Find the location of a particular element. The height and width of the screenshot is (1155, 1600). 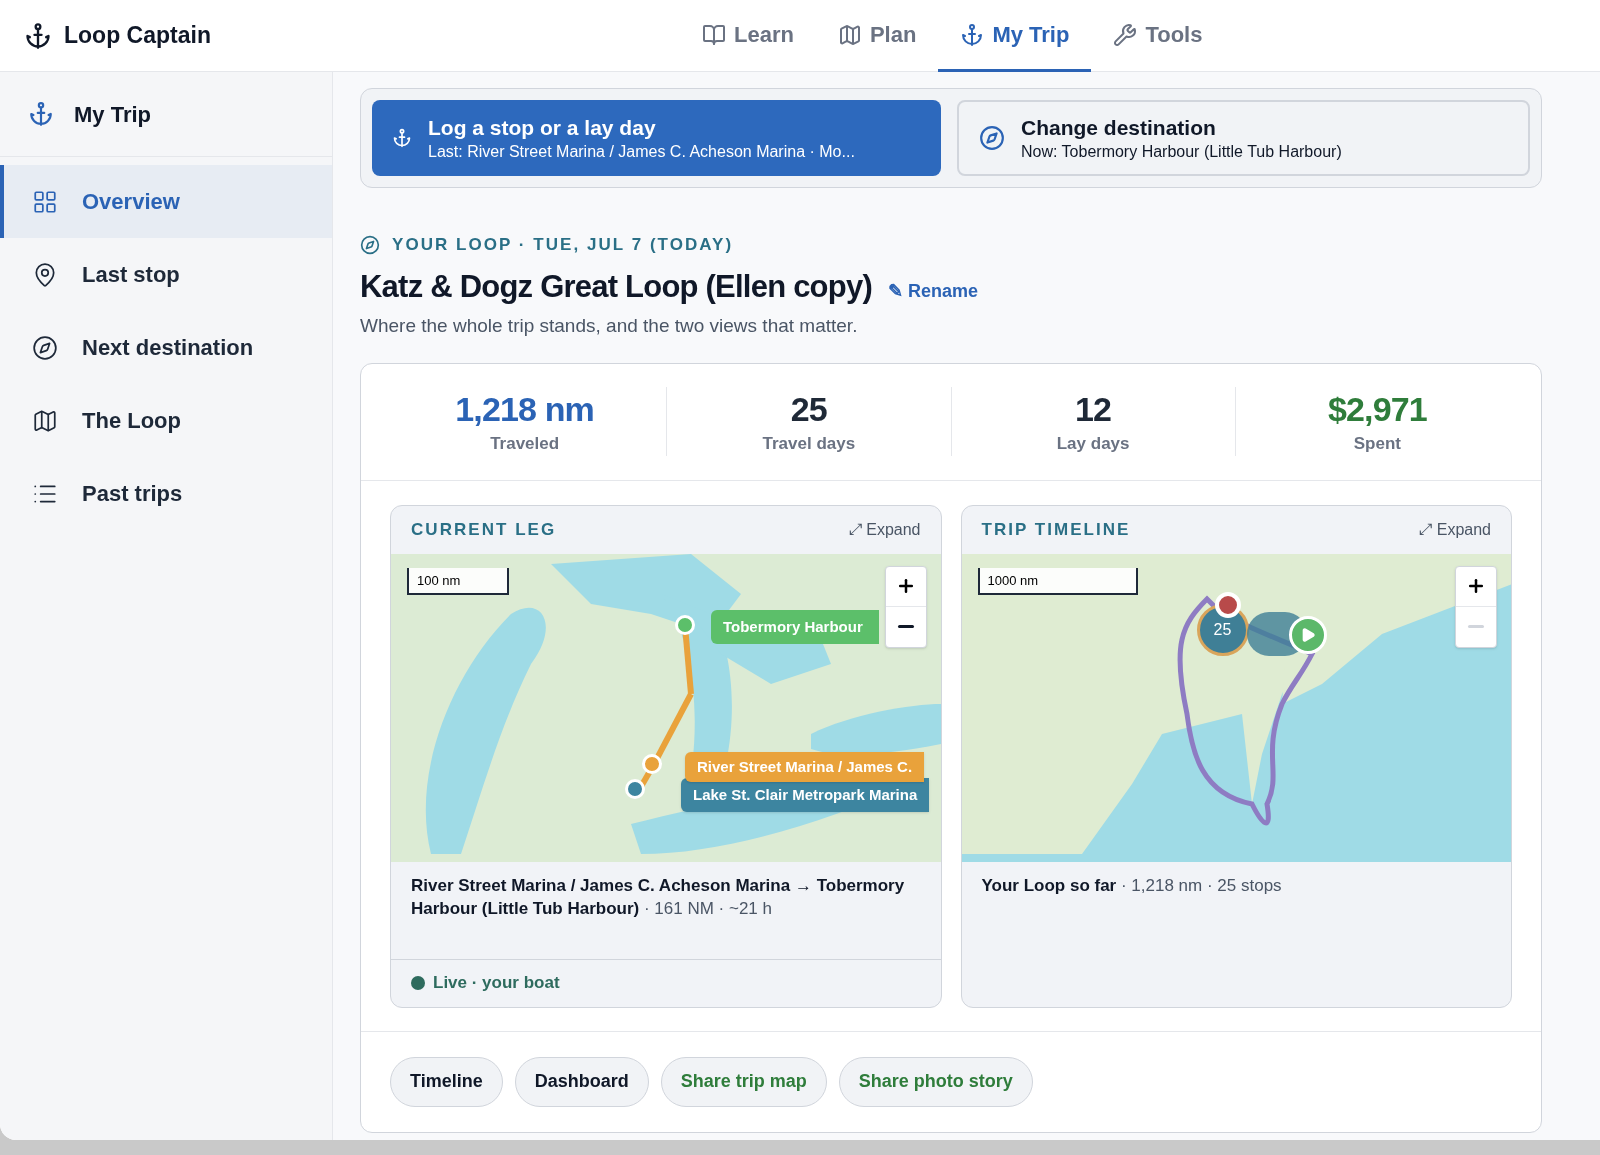

card-title: CURRENT LEG is located at coordinates (484, 529).